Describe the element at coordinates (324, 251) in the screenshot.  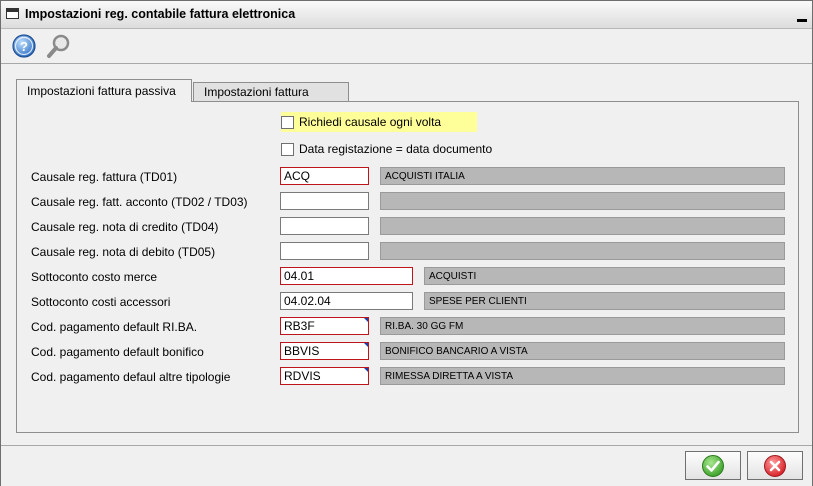
I see `causale-td05-input` at that location.